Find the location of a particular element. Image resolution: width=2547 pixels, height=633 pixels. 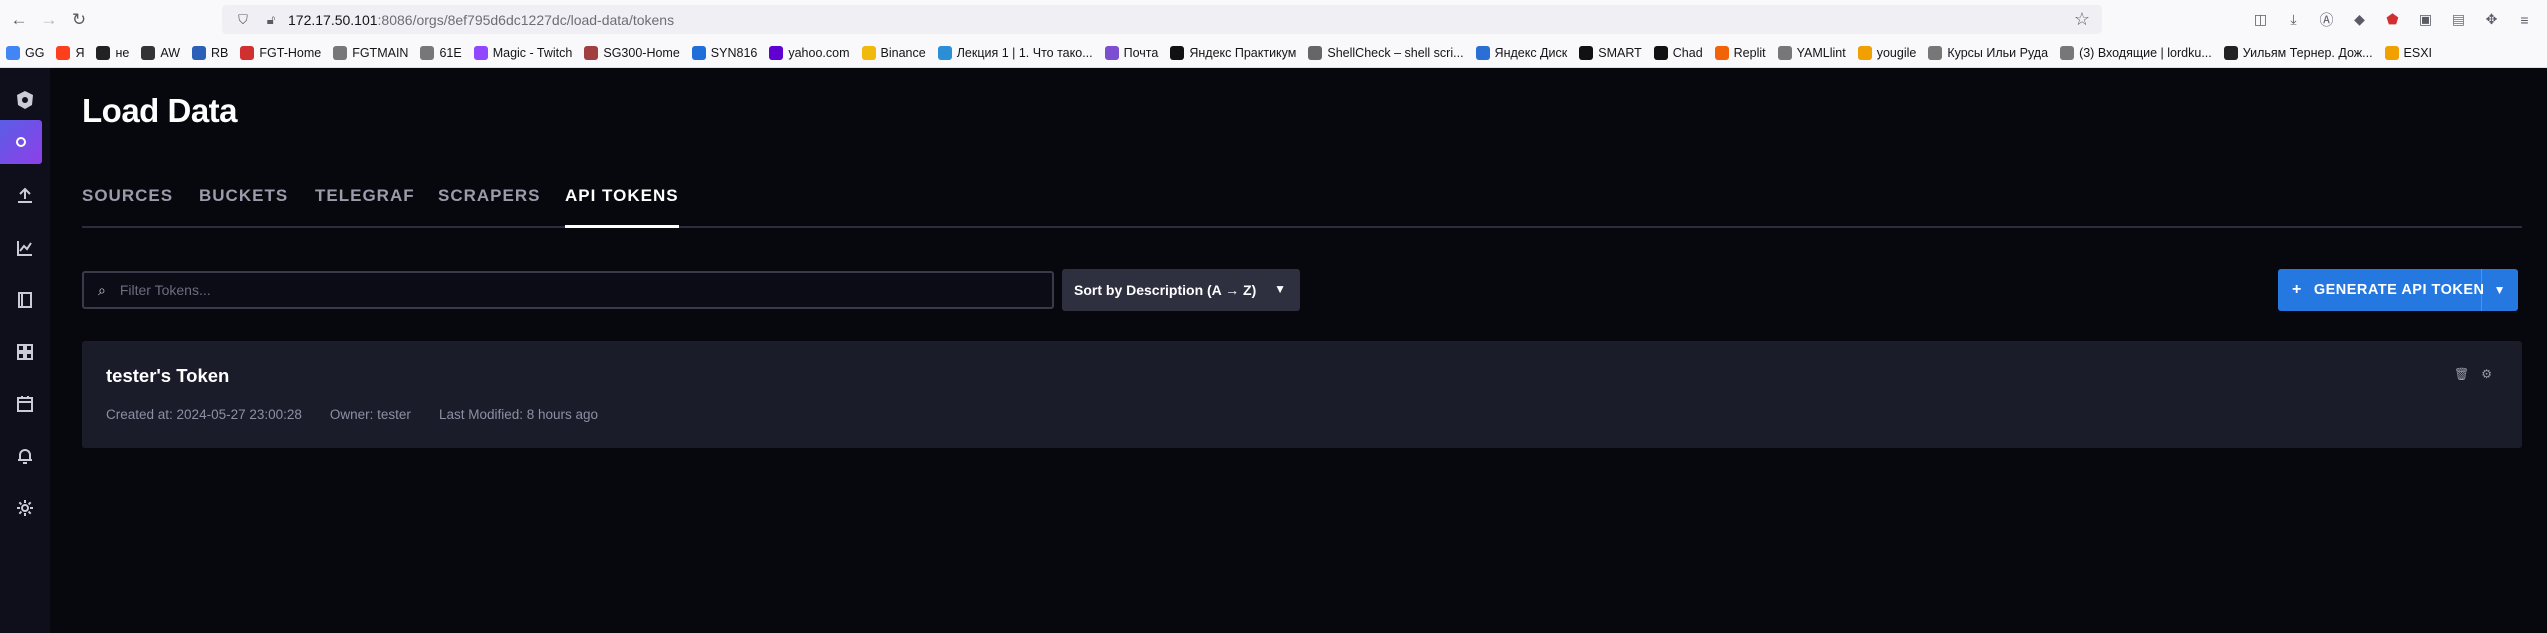

tab-sources: SOURCES is located at coordinates (127, 207).